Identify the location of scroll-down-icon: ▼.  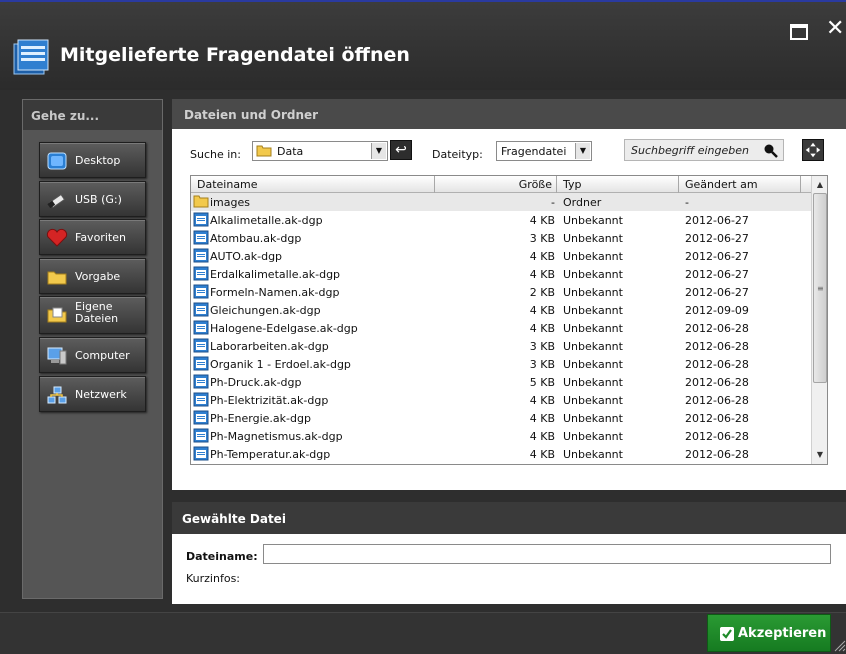
(819, 454).